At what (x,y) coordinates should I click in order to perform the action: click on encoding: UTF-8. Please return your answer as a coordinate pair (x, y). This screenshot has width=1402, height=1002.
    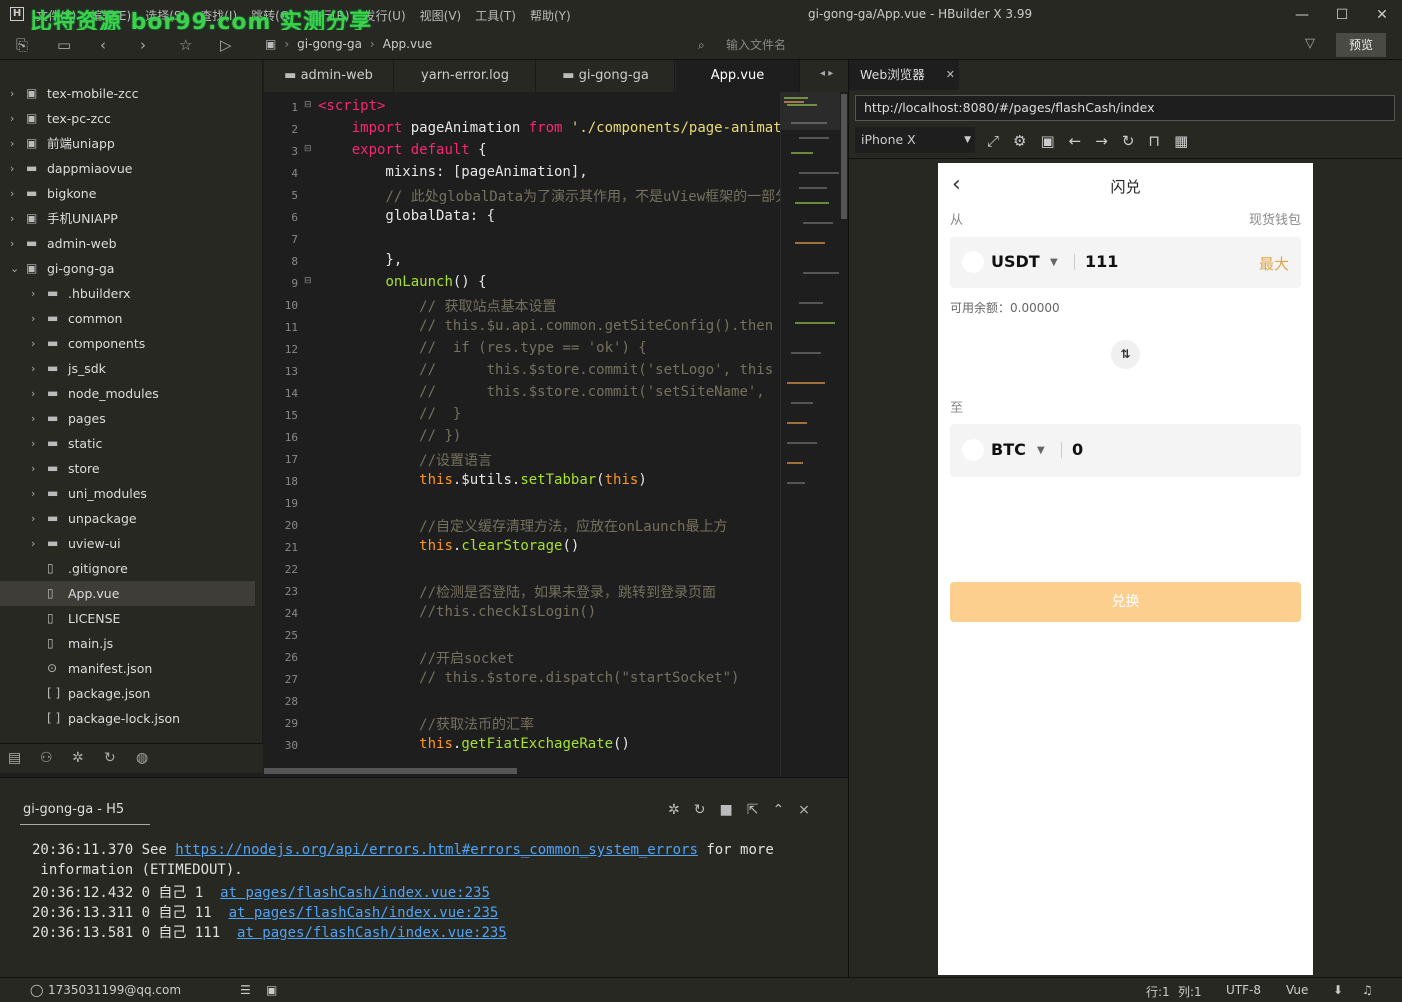
    Looking at the image, I should click on (1243, 990).